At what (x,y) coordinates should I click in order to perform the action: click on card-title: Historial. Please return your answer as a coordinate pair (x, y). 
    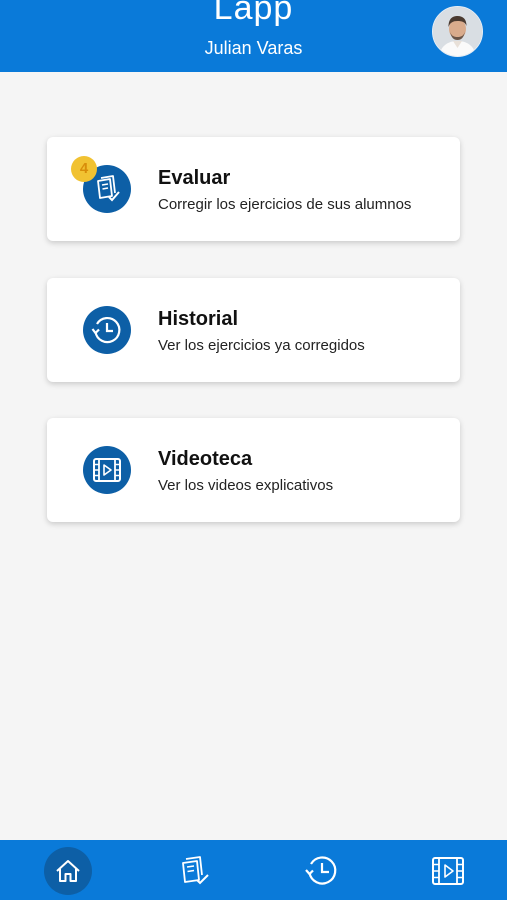
    Looking at the image, I should click on (198, 319).